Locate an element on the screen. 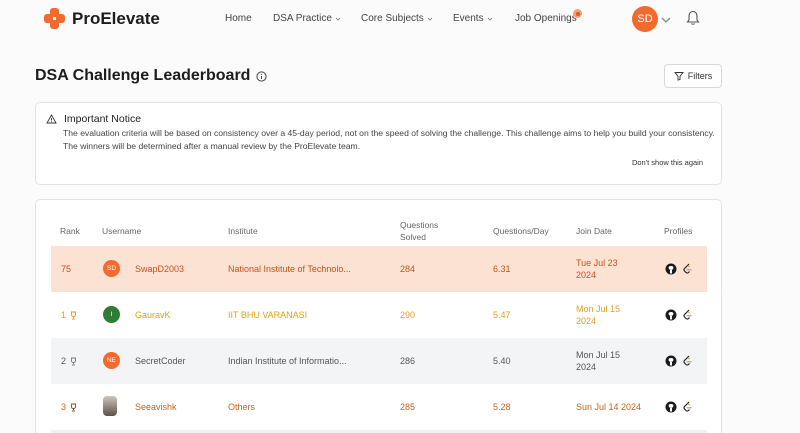  join-date-line1: Sun Jul 14 2024 is located at coordinates (609, 407).